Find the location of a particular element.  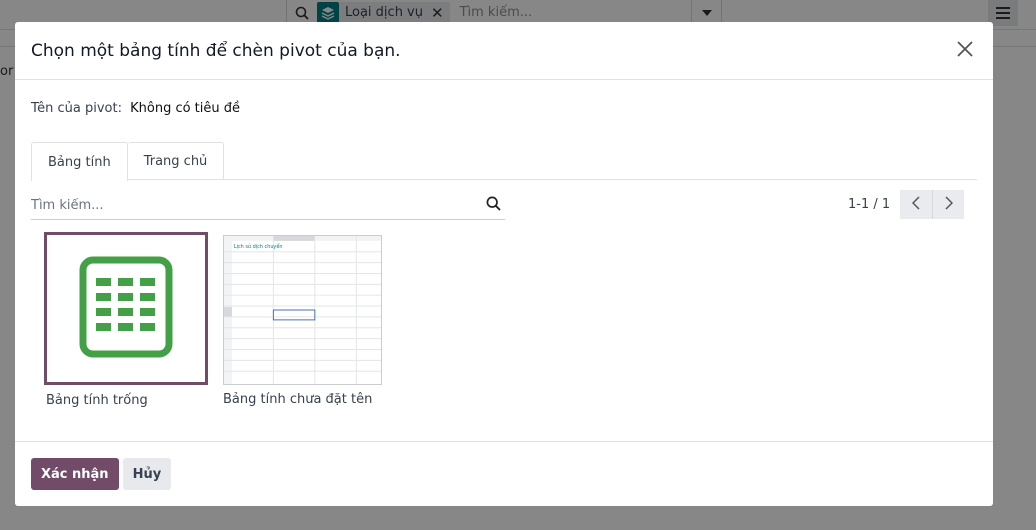

tab-spreadsheets: Bảng tính is located at coordinates (79, 161).